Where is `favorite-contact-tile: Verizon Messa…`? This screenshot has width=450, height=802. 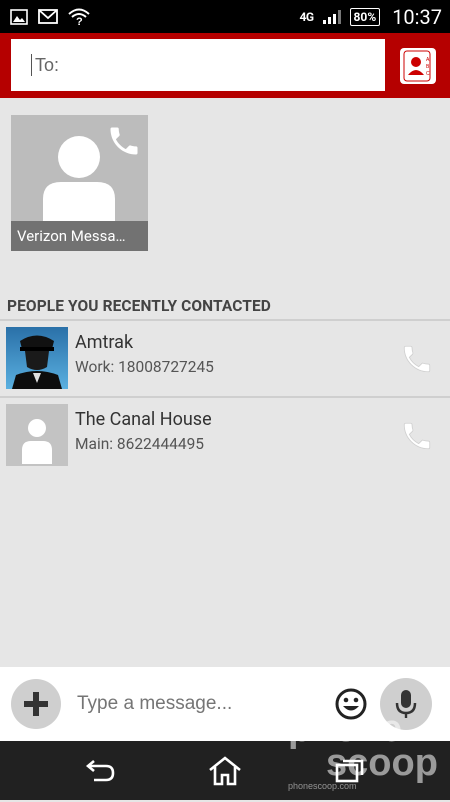 favorite-contact-tile: Verizon Messa… is located at coordinates (79, 183).